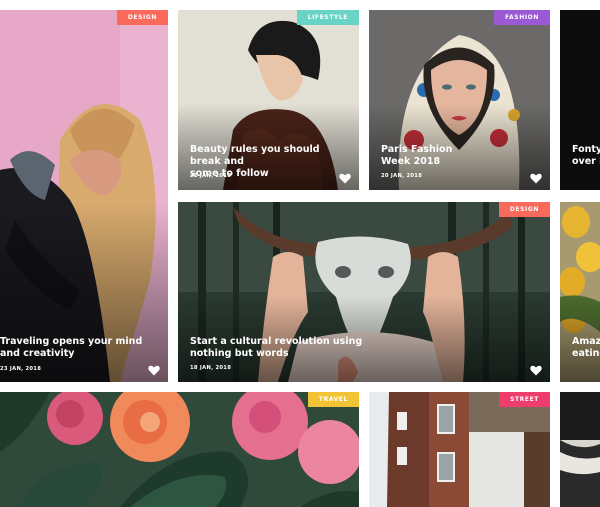  What do you see at coordinates (586, 341) in the screenshot?
I see `post-title-line: Amazi` at bounding box center [586, 341].